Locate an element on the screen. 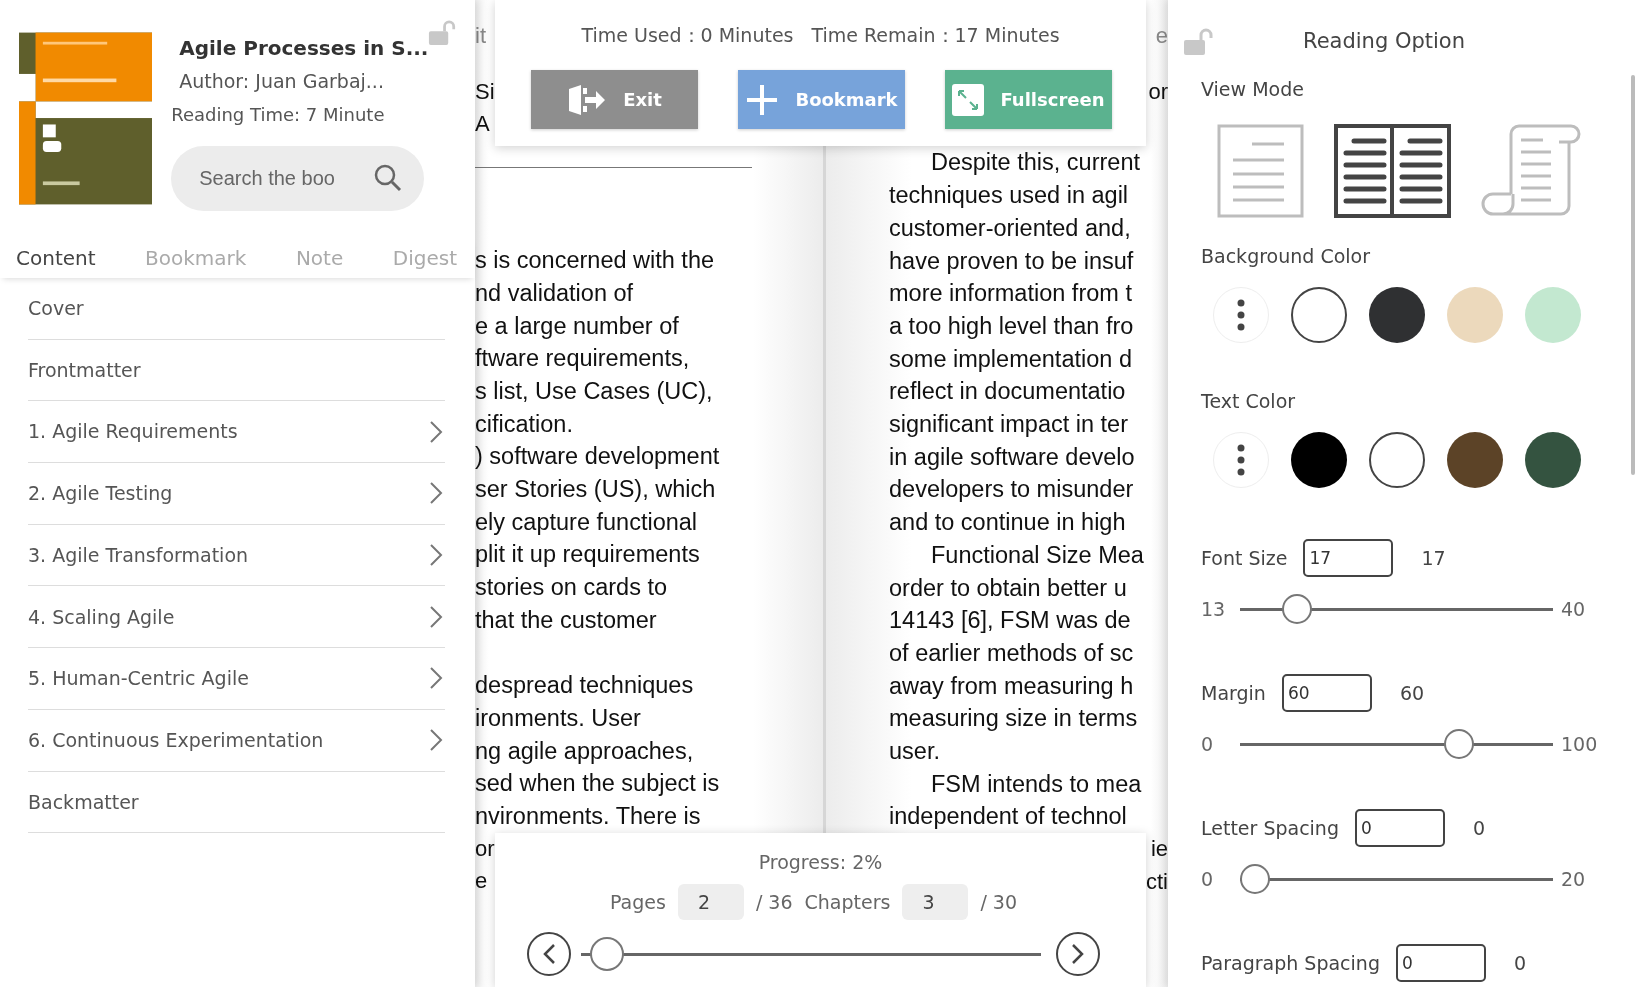  tab: Content is located at coordinates (56, 258).